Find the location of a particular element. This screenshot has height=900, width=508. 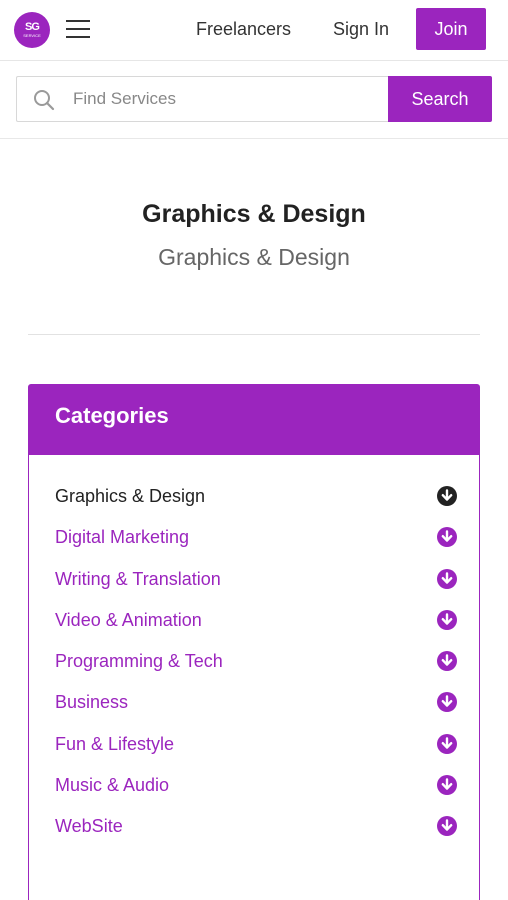

category-item-website: WebSite is located at coordinates (256, 826).